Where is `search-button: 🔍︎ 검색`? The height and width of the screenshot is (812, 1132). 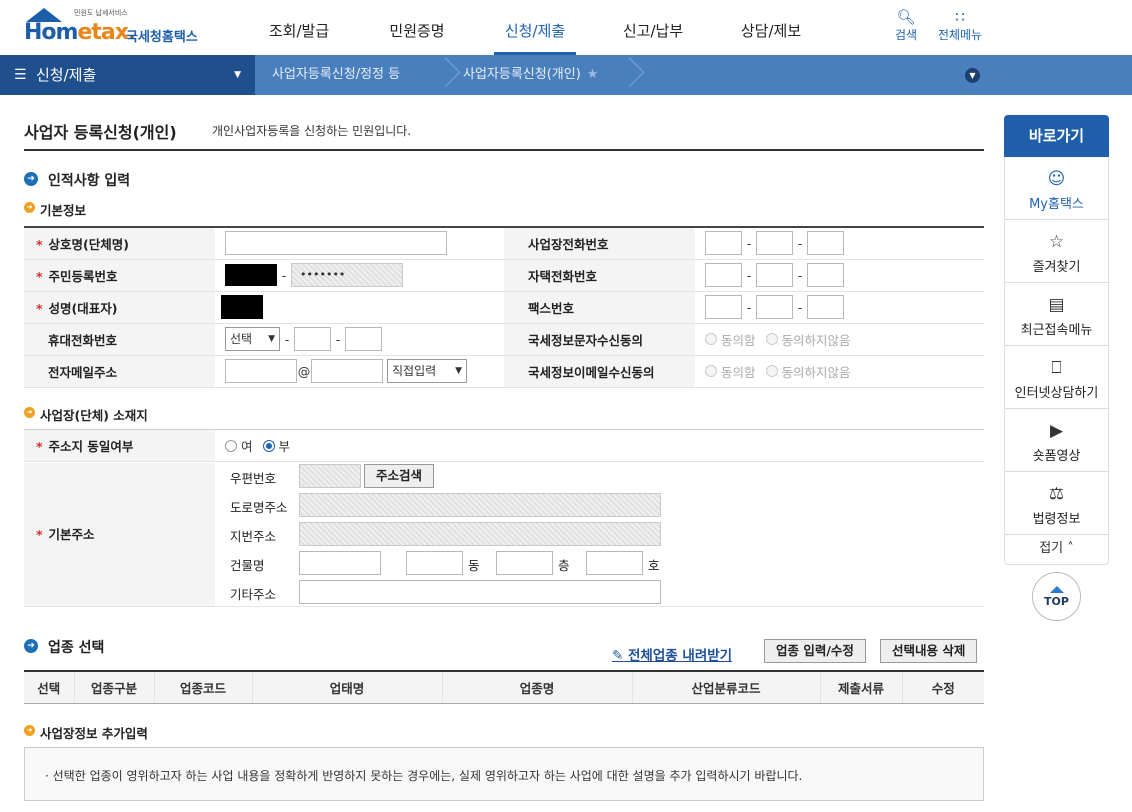
search-button: 🔍︎ 검색 is located at coordinates (906, 25).